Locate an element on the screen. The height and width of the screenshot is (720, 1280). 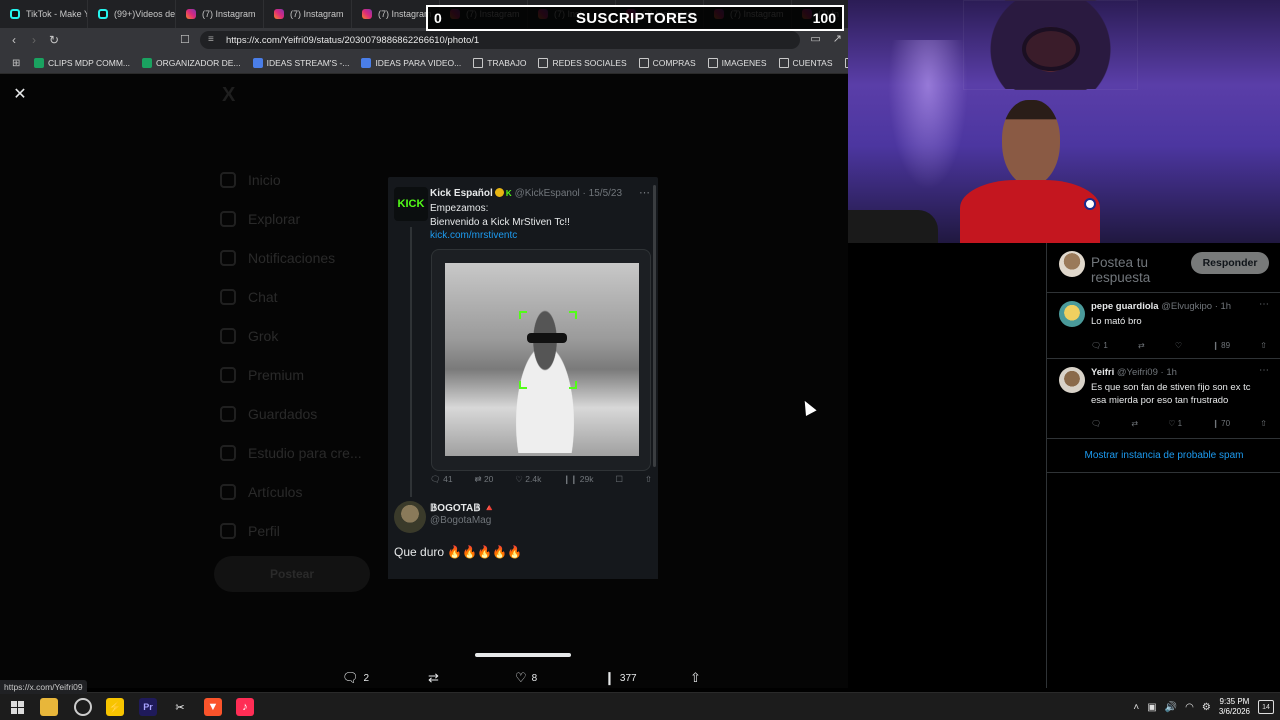
reply-count: 2 is located at coordinates (366, 678).